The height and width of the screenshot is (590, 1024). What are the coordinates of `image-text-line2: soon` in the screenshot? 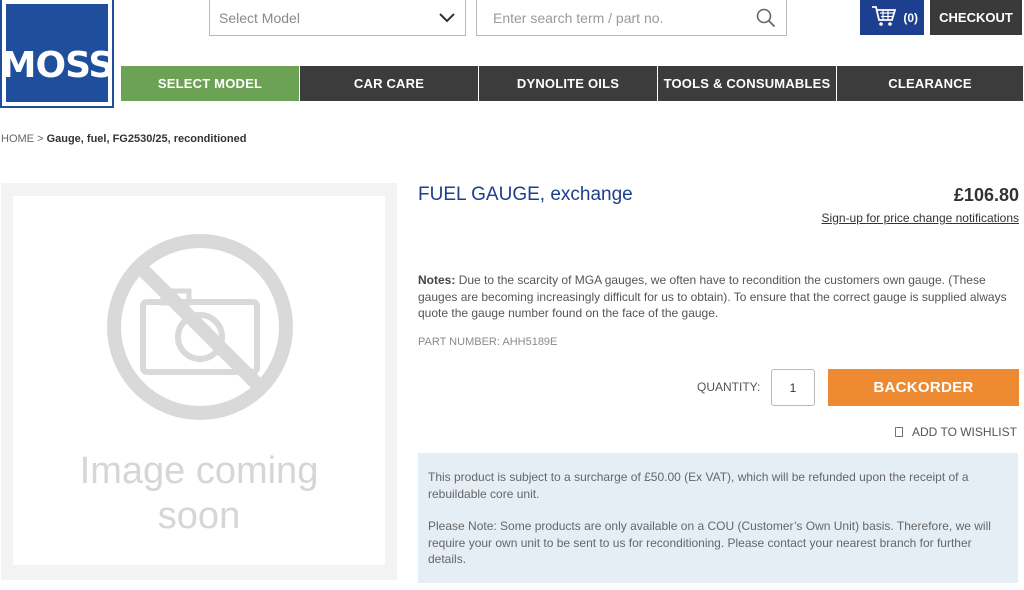 It's located at (199, 516).